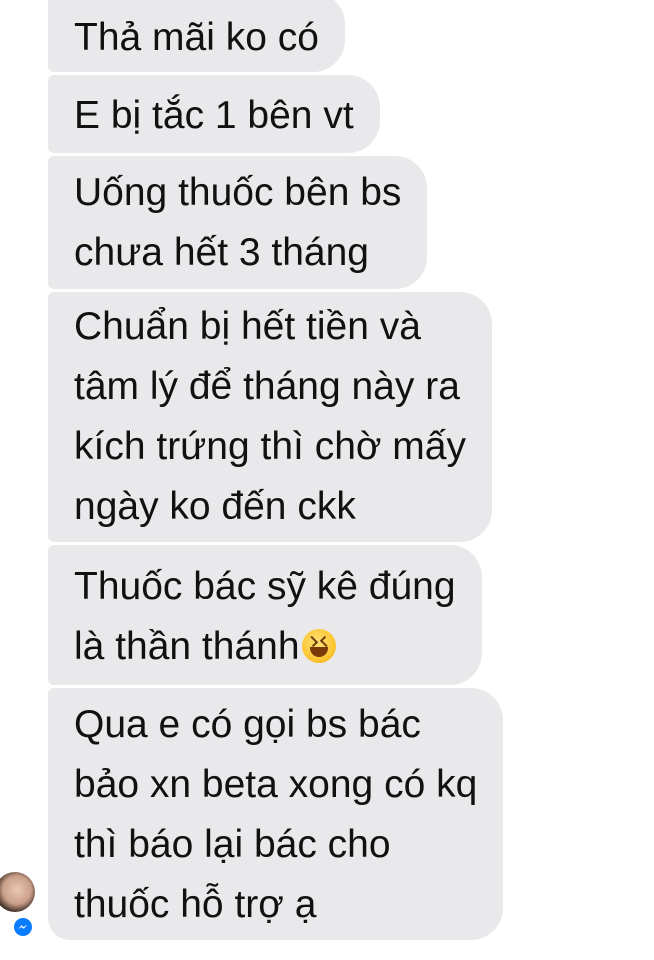 The height and width of the screenshot is (960, 654). Describe the element at coordinates (195, 904) in the screenshot. I see `message-text: thuốc hỗ trợ ạ` at that location.